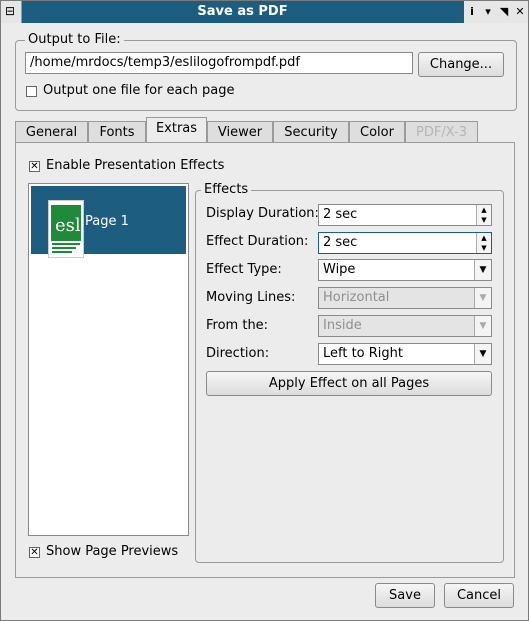 Image resolution: width=529 pixels, height=621 pixels. Describe the element at coordinates (349, 383) in the screenshot. I see `apply-effect-button: Apply Effect on all Pages` at that location.